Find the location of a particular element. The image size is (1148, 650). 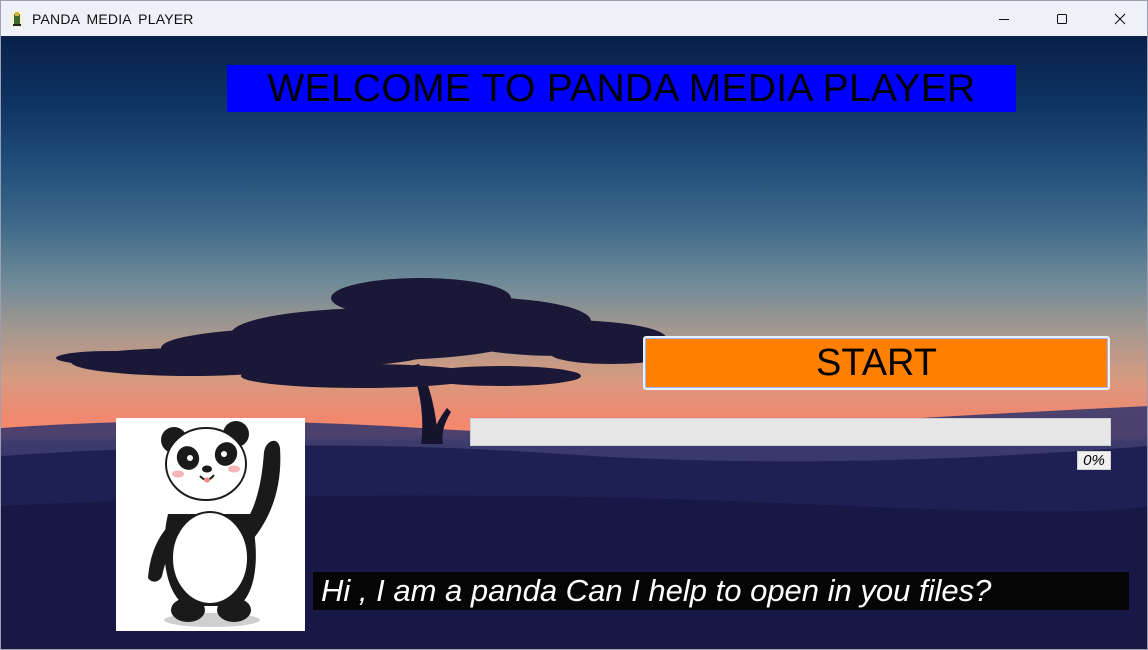

minimize-icon is located at coordinates (1004, 19).